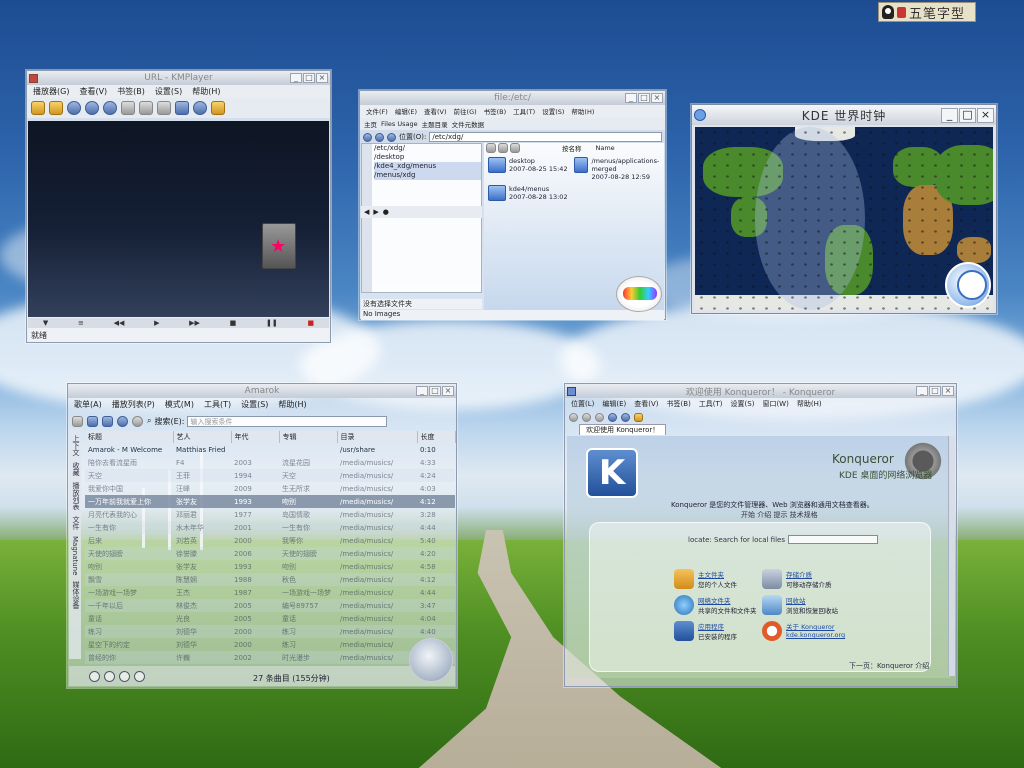 Image resolution: width=1024 pixels, height=768 pixels. Describe the element at coordinates (182, 108) in the screenshot. I see `playlist-icon` at that location.